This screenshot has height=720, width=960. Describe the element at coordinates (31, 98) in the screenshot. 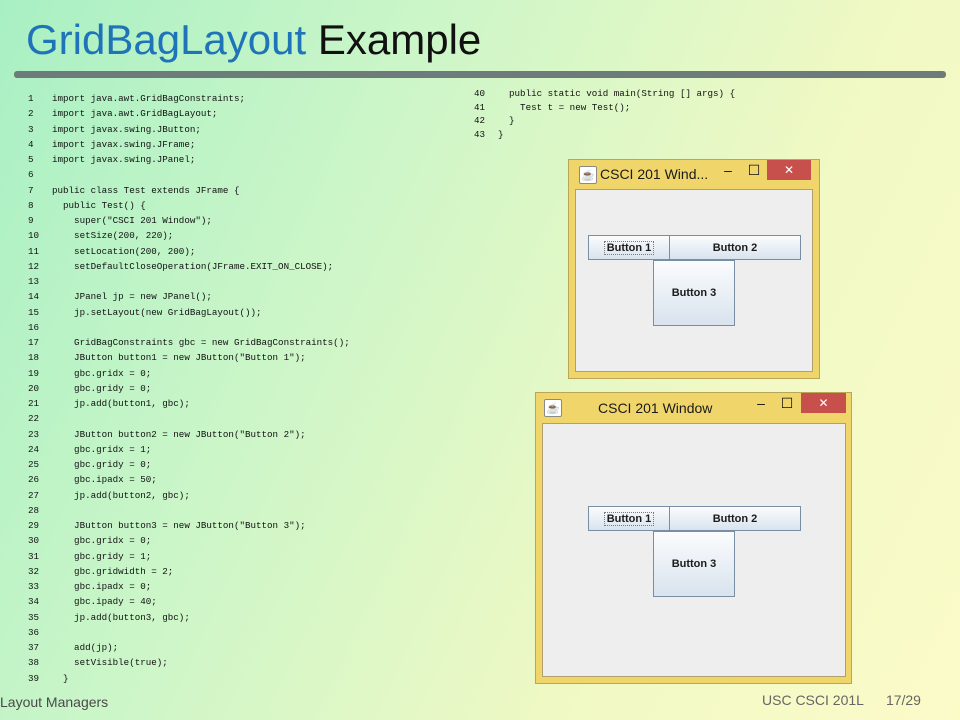

I see `line-number: 1` at that location.